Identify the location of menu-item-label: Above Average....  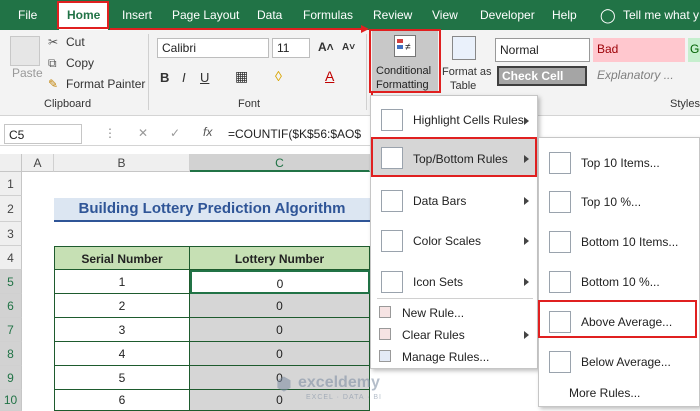
(627, 322).